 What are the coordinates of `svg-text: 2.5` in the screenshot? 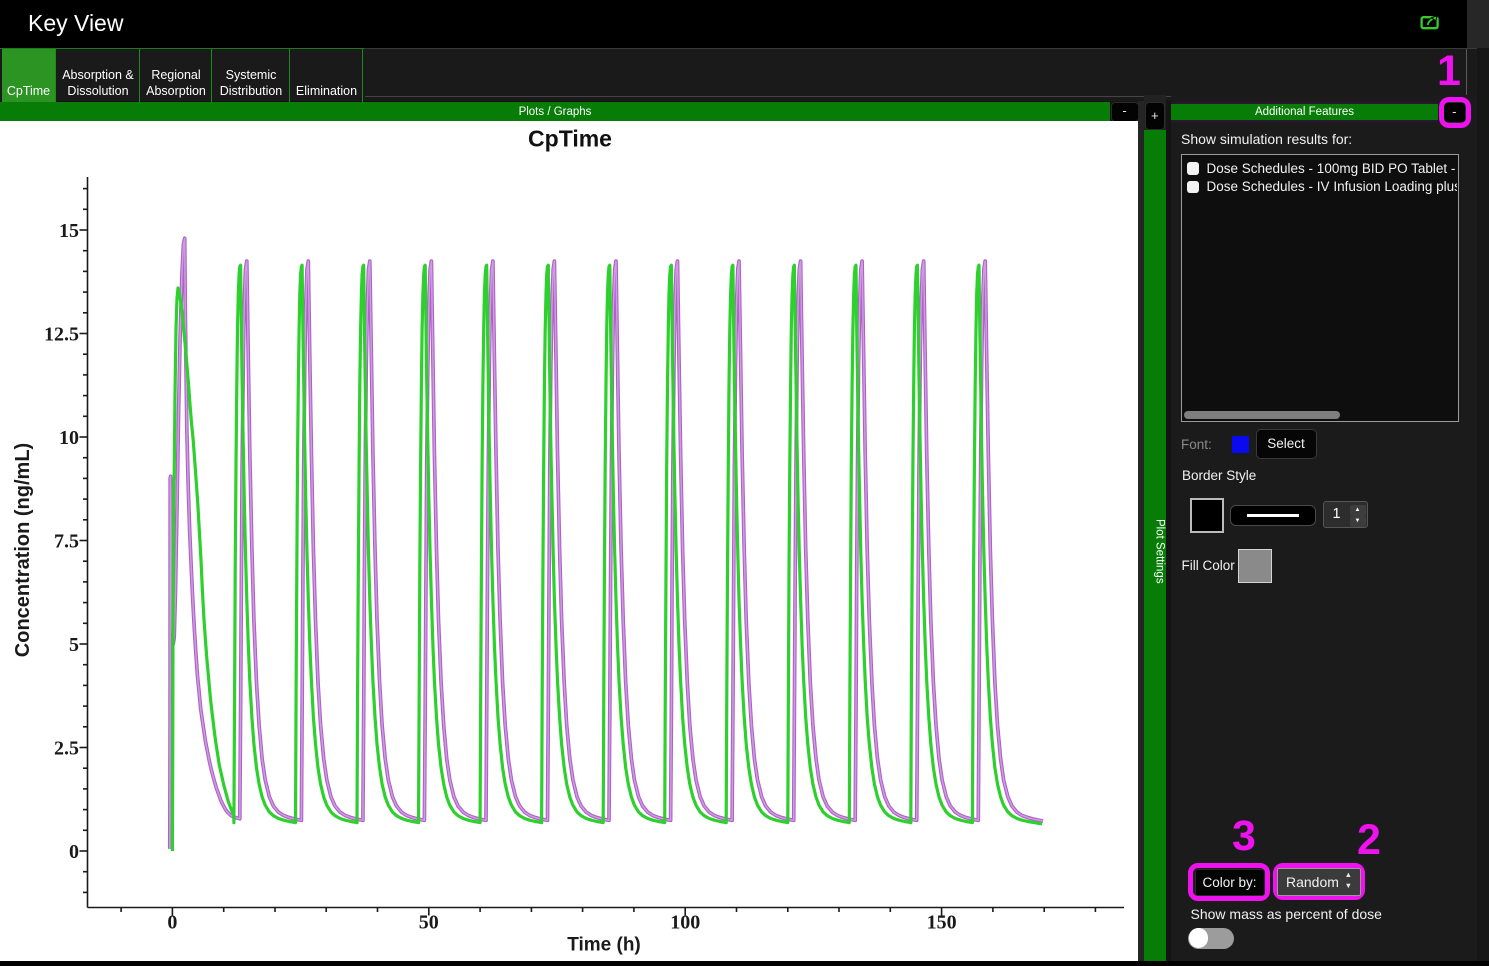 It's located at (66, 749).